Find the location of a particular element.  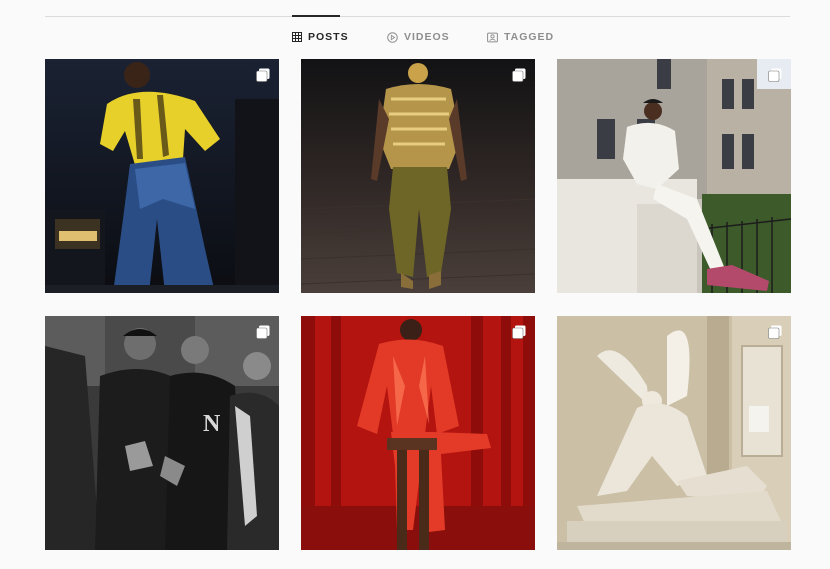

grid-icon is located at coordinates (297, 37).